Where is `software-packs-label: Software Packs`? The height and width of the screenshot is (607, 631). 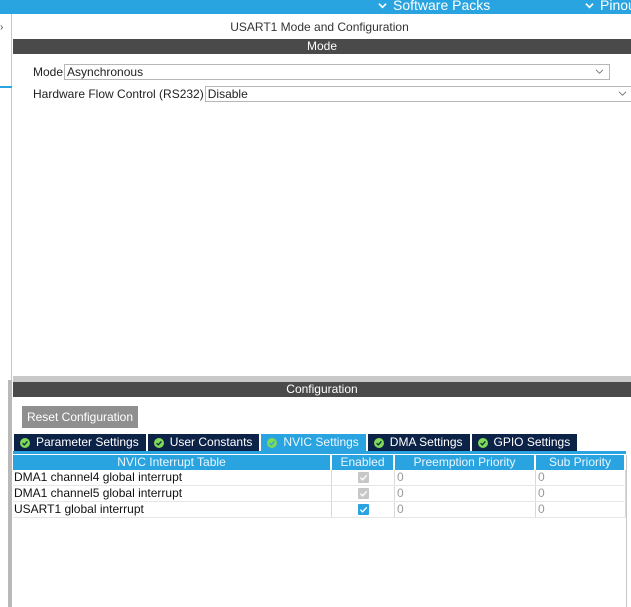
software-packs-label: Software Packs is located at coordinates (442, 6).